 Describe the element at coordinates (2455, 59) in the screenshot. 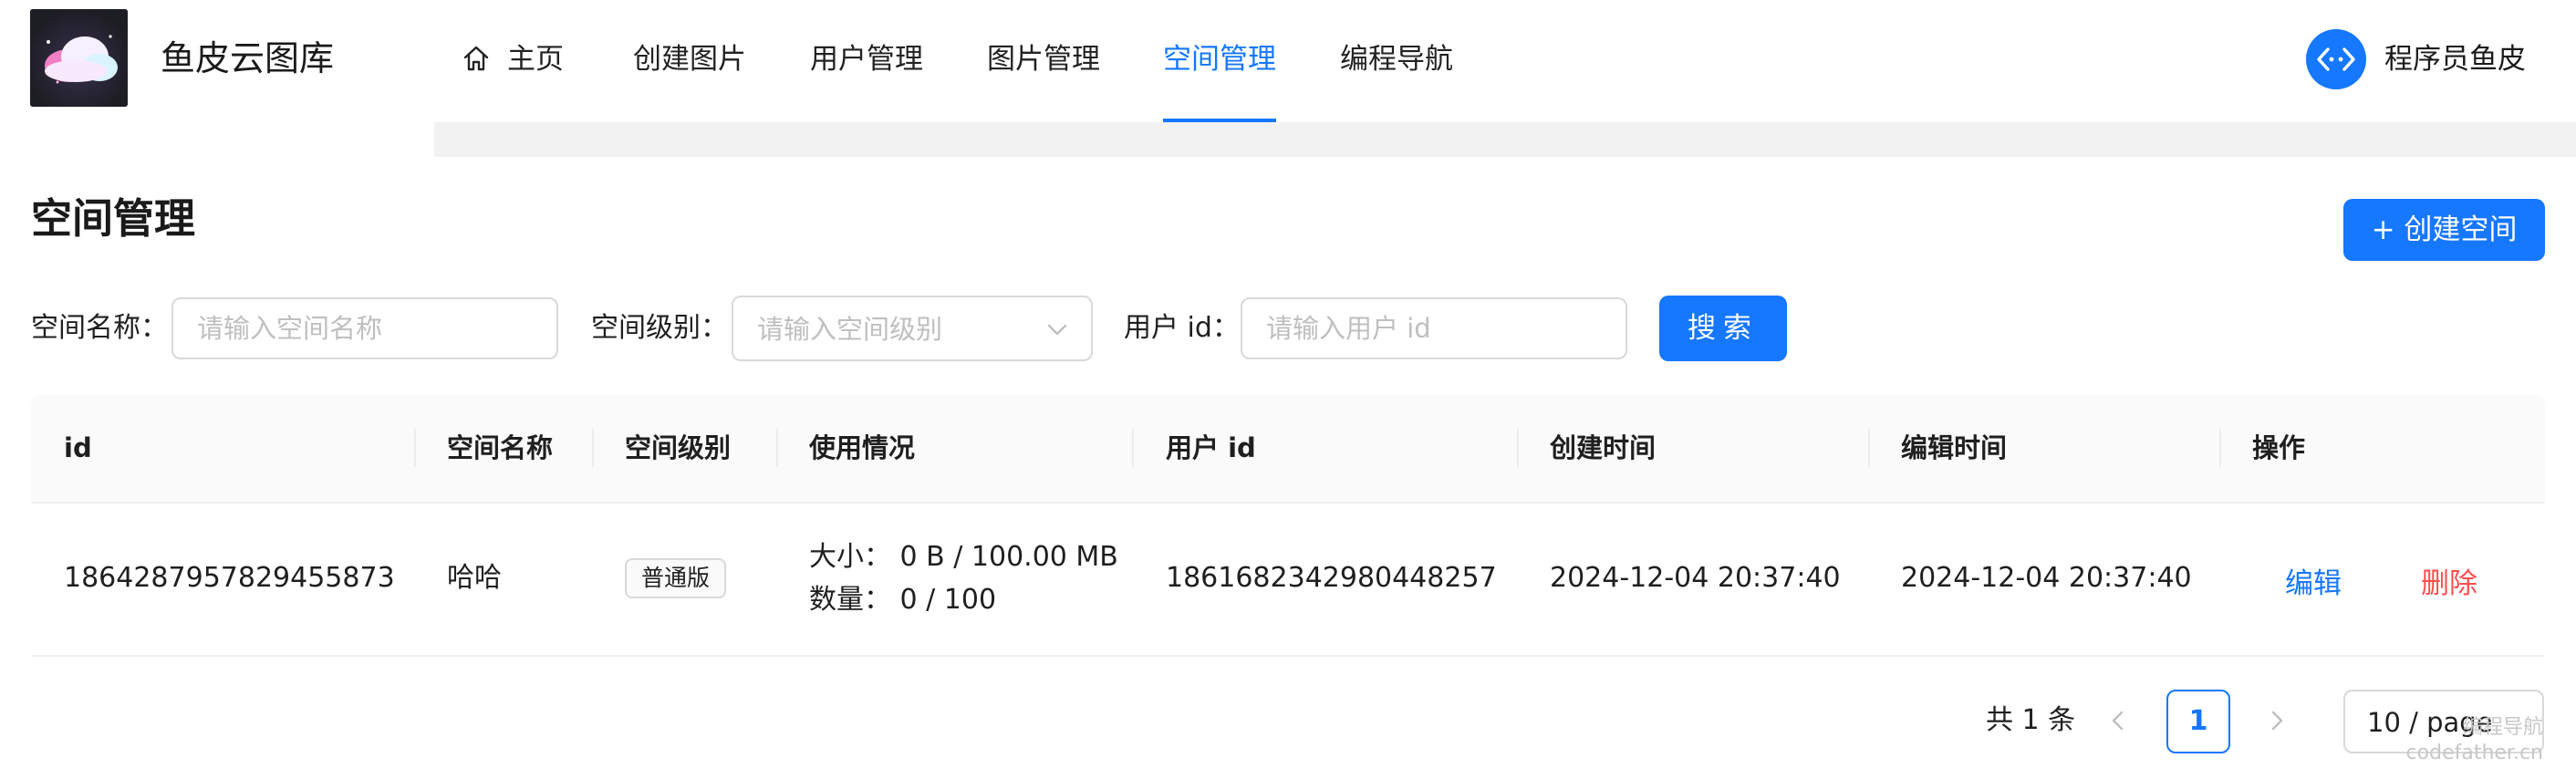

I see `user-name: 程序员鱼皮` at that location.